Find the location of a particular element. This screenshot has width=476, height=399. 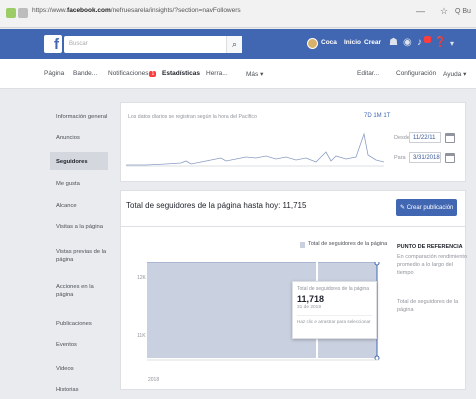

notifications-icon: ♪ is located at coordinates (419, 42).